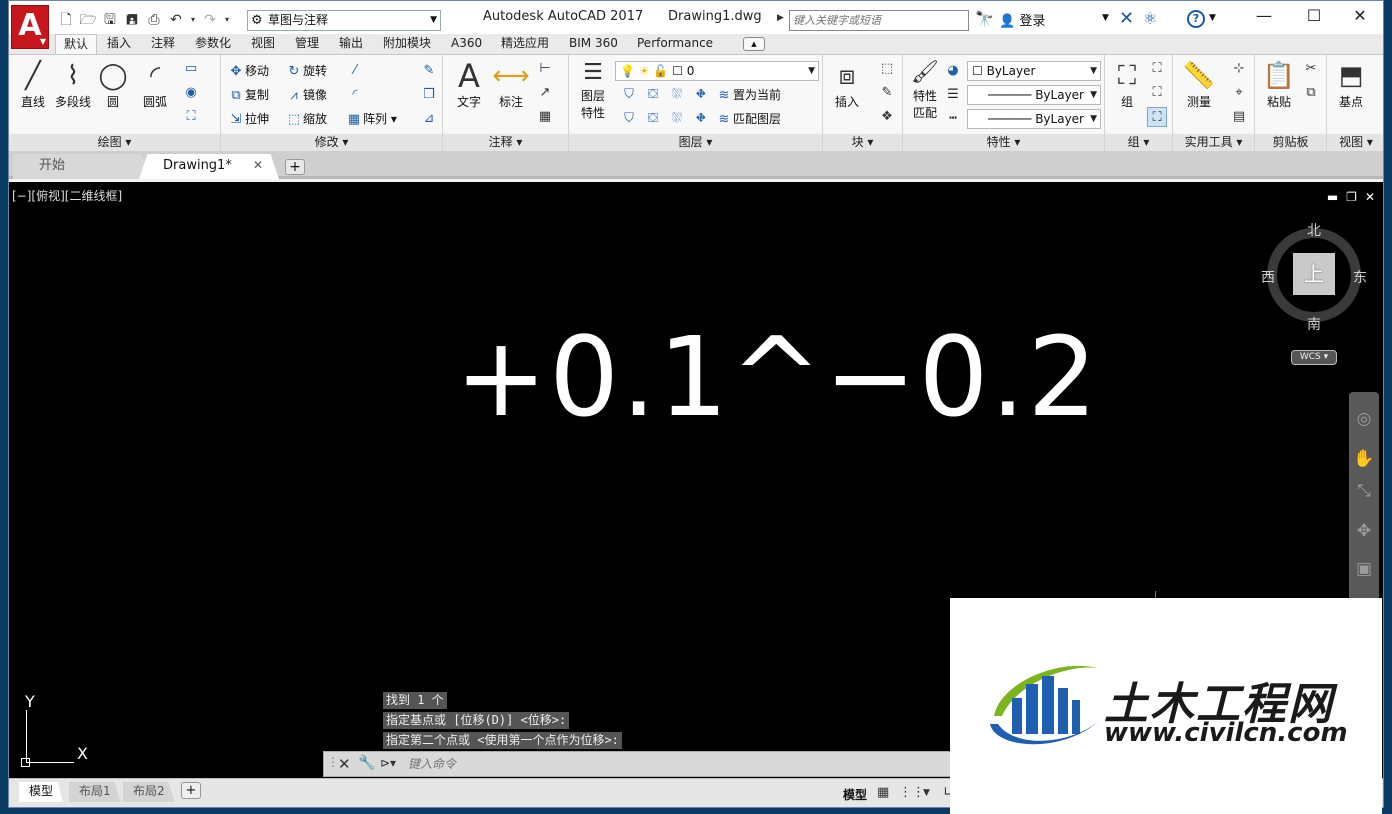 The image size is (1392, 814). Describe the element at coordinates (629, 95) in the screenshot. I see `layer-off-icon: ⛉` at that location.